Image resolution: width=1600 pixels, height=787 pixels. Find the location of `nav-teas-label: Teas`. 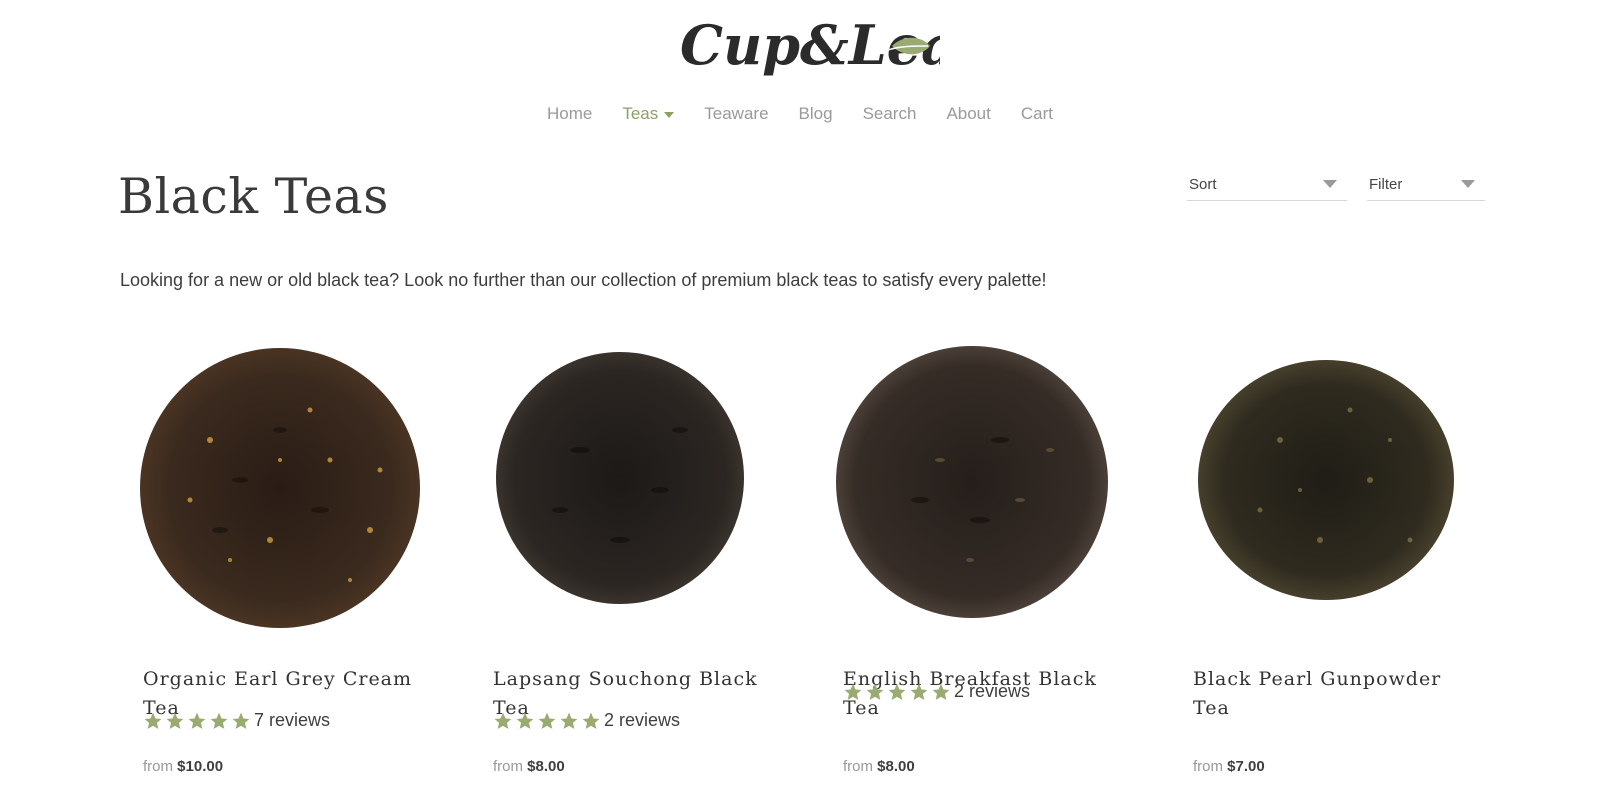

nav-teas-label: Teas is located at coordinates (640, 113).